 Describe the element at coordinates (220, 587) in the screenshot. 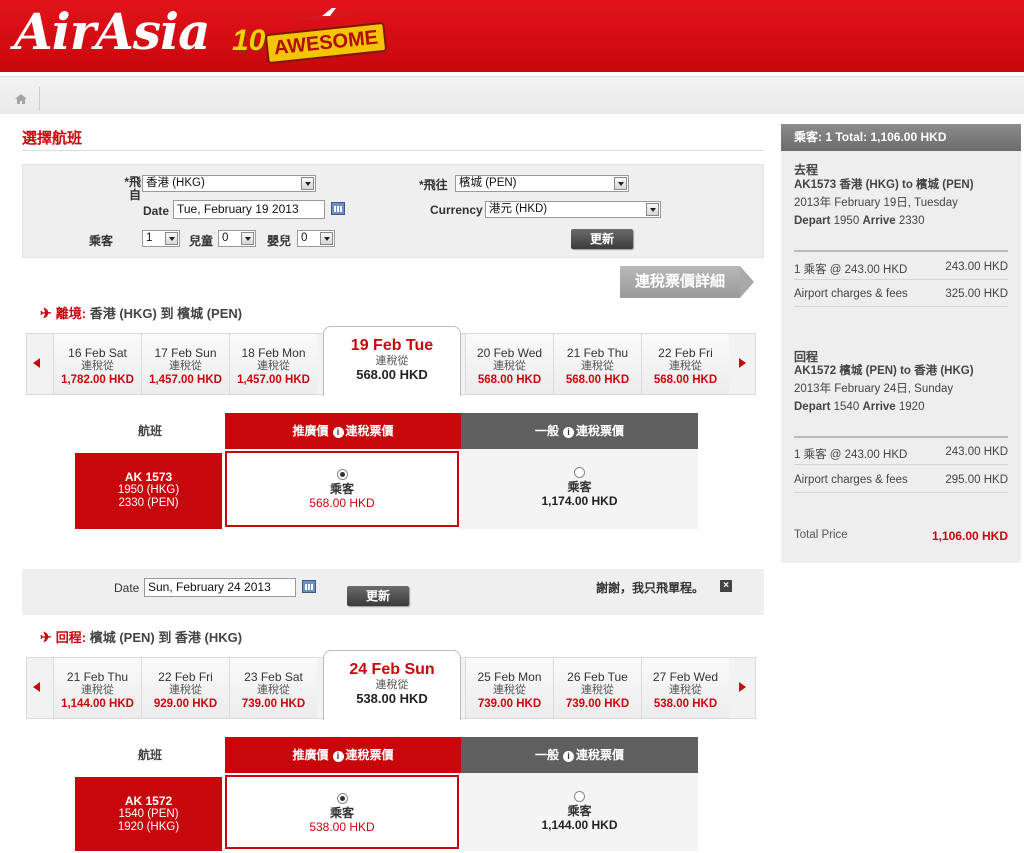

I see `return-date-input: Sun, February 24 2013` at that location.